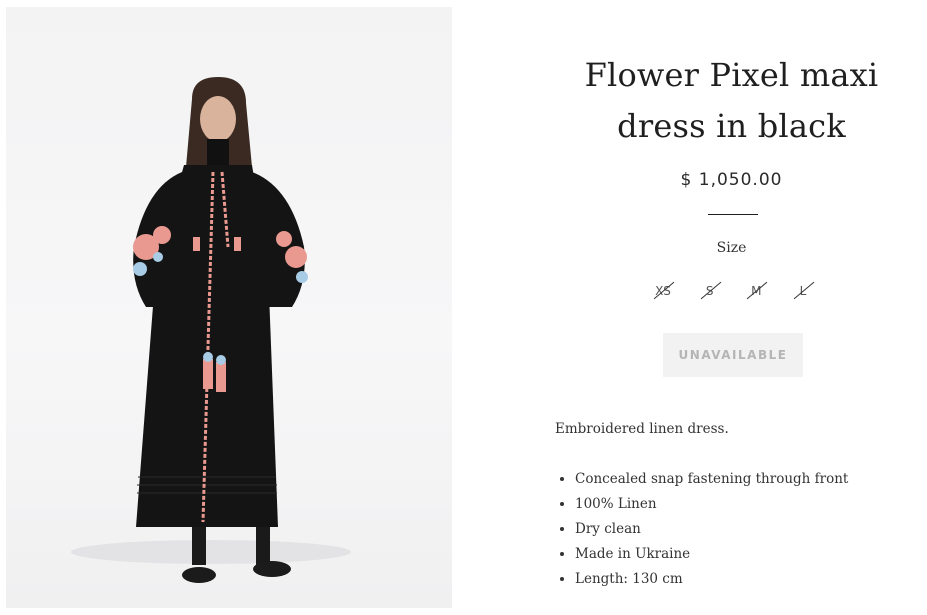 This screenshot has width=927, height=615. I want to click on size-option-l: L, so click(803, 291).